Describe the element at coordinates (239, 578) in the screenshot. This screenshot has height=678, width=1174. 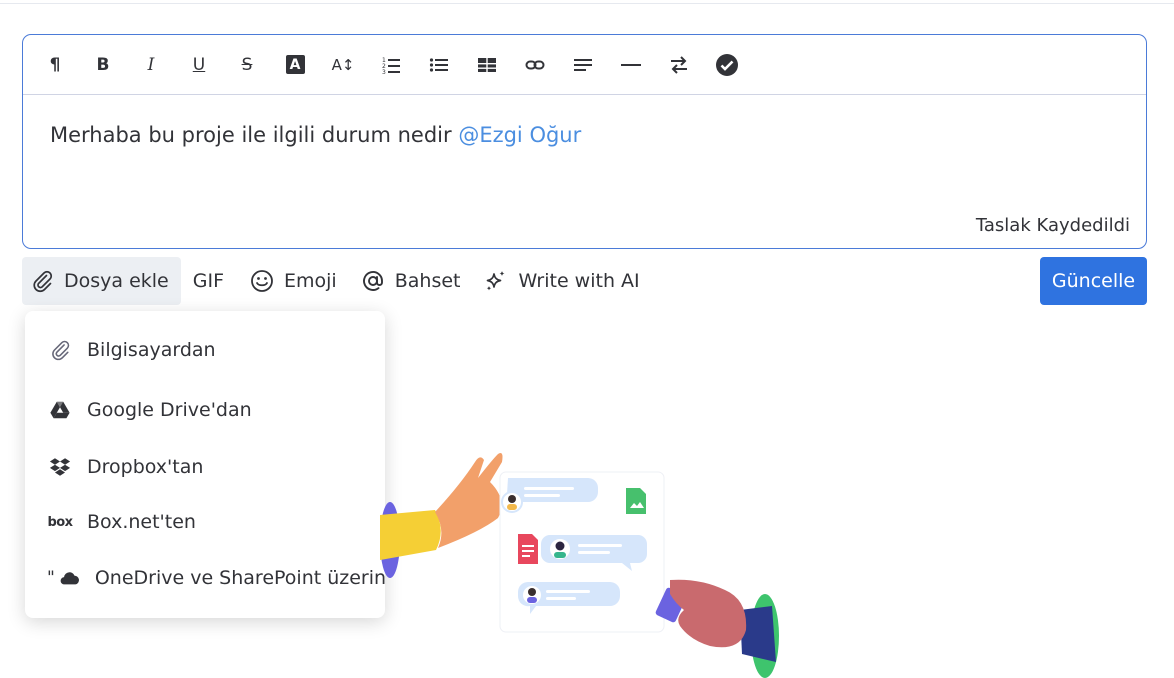
I see `menu-item-label: OneDrive ve SharePoint üzerinden` at that location.